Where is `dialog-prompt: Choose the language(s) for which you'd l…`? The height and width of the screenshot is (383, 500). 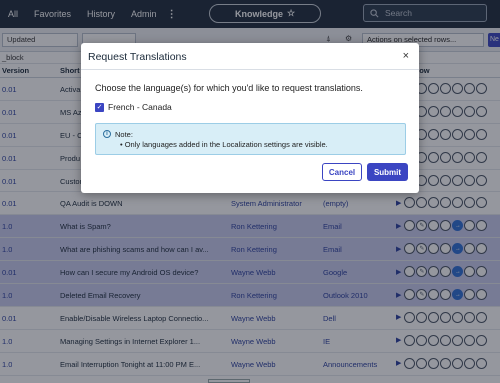
dialog-prompt: Choose the language(s) for which you'd l… is located at coordinates (229, 88).